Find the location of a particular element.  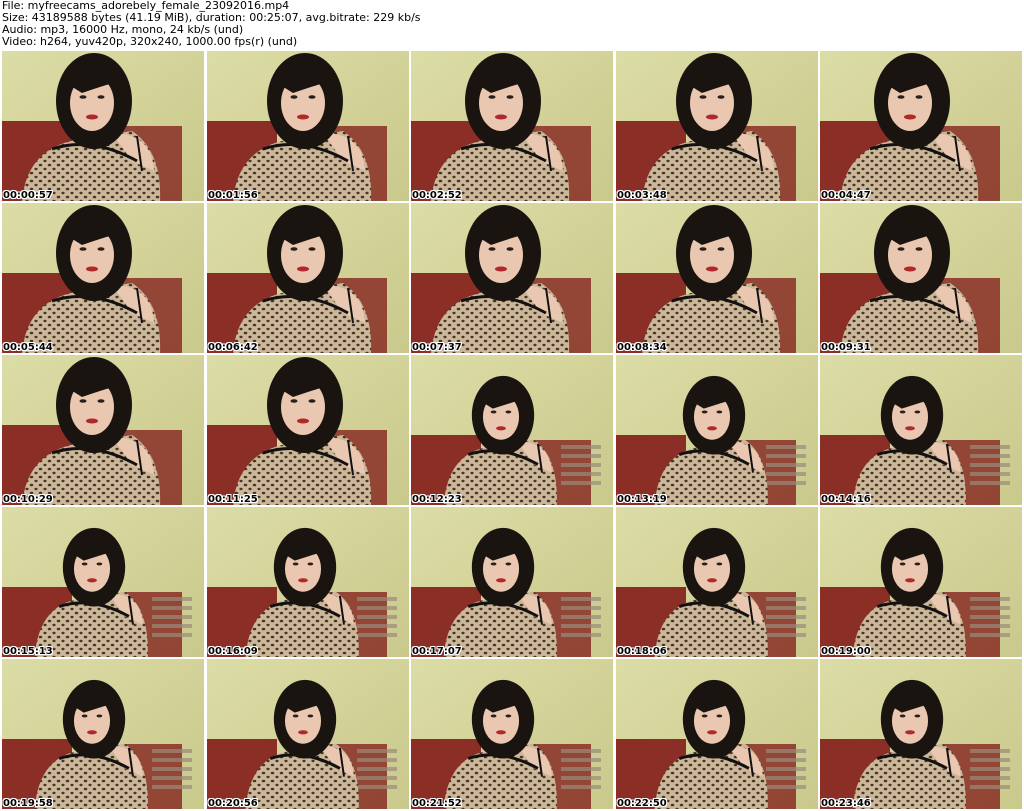

video-thumbnail: 00:03:48 is located at coordinates (717, 126).